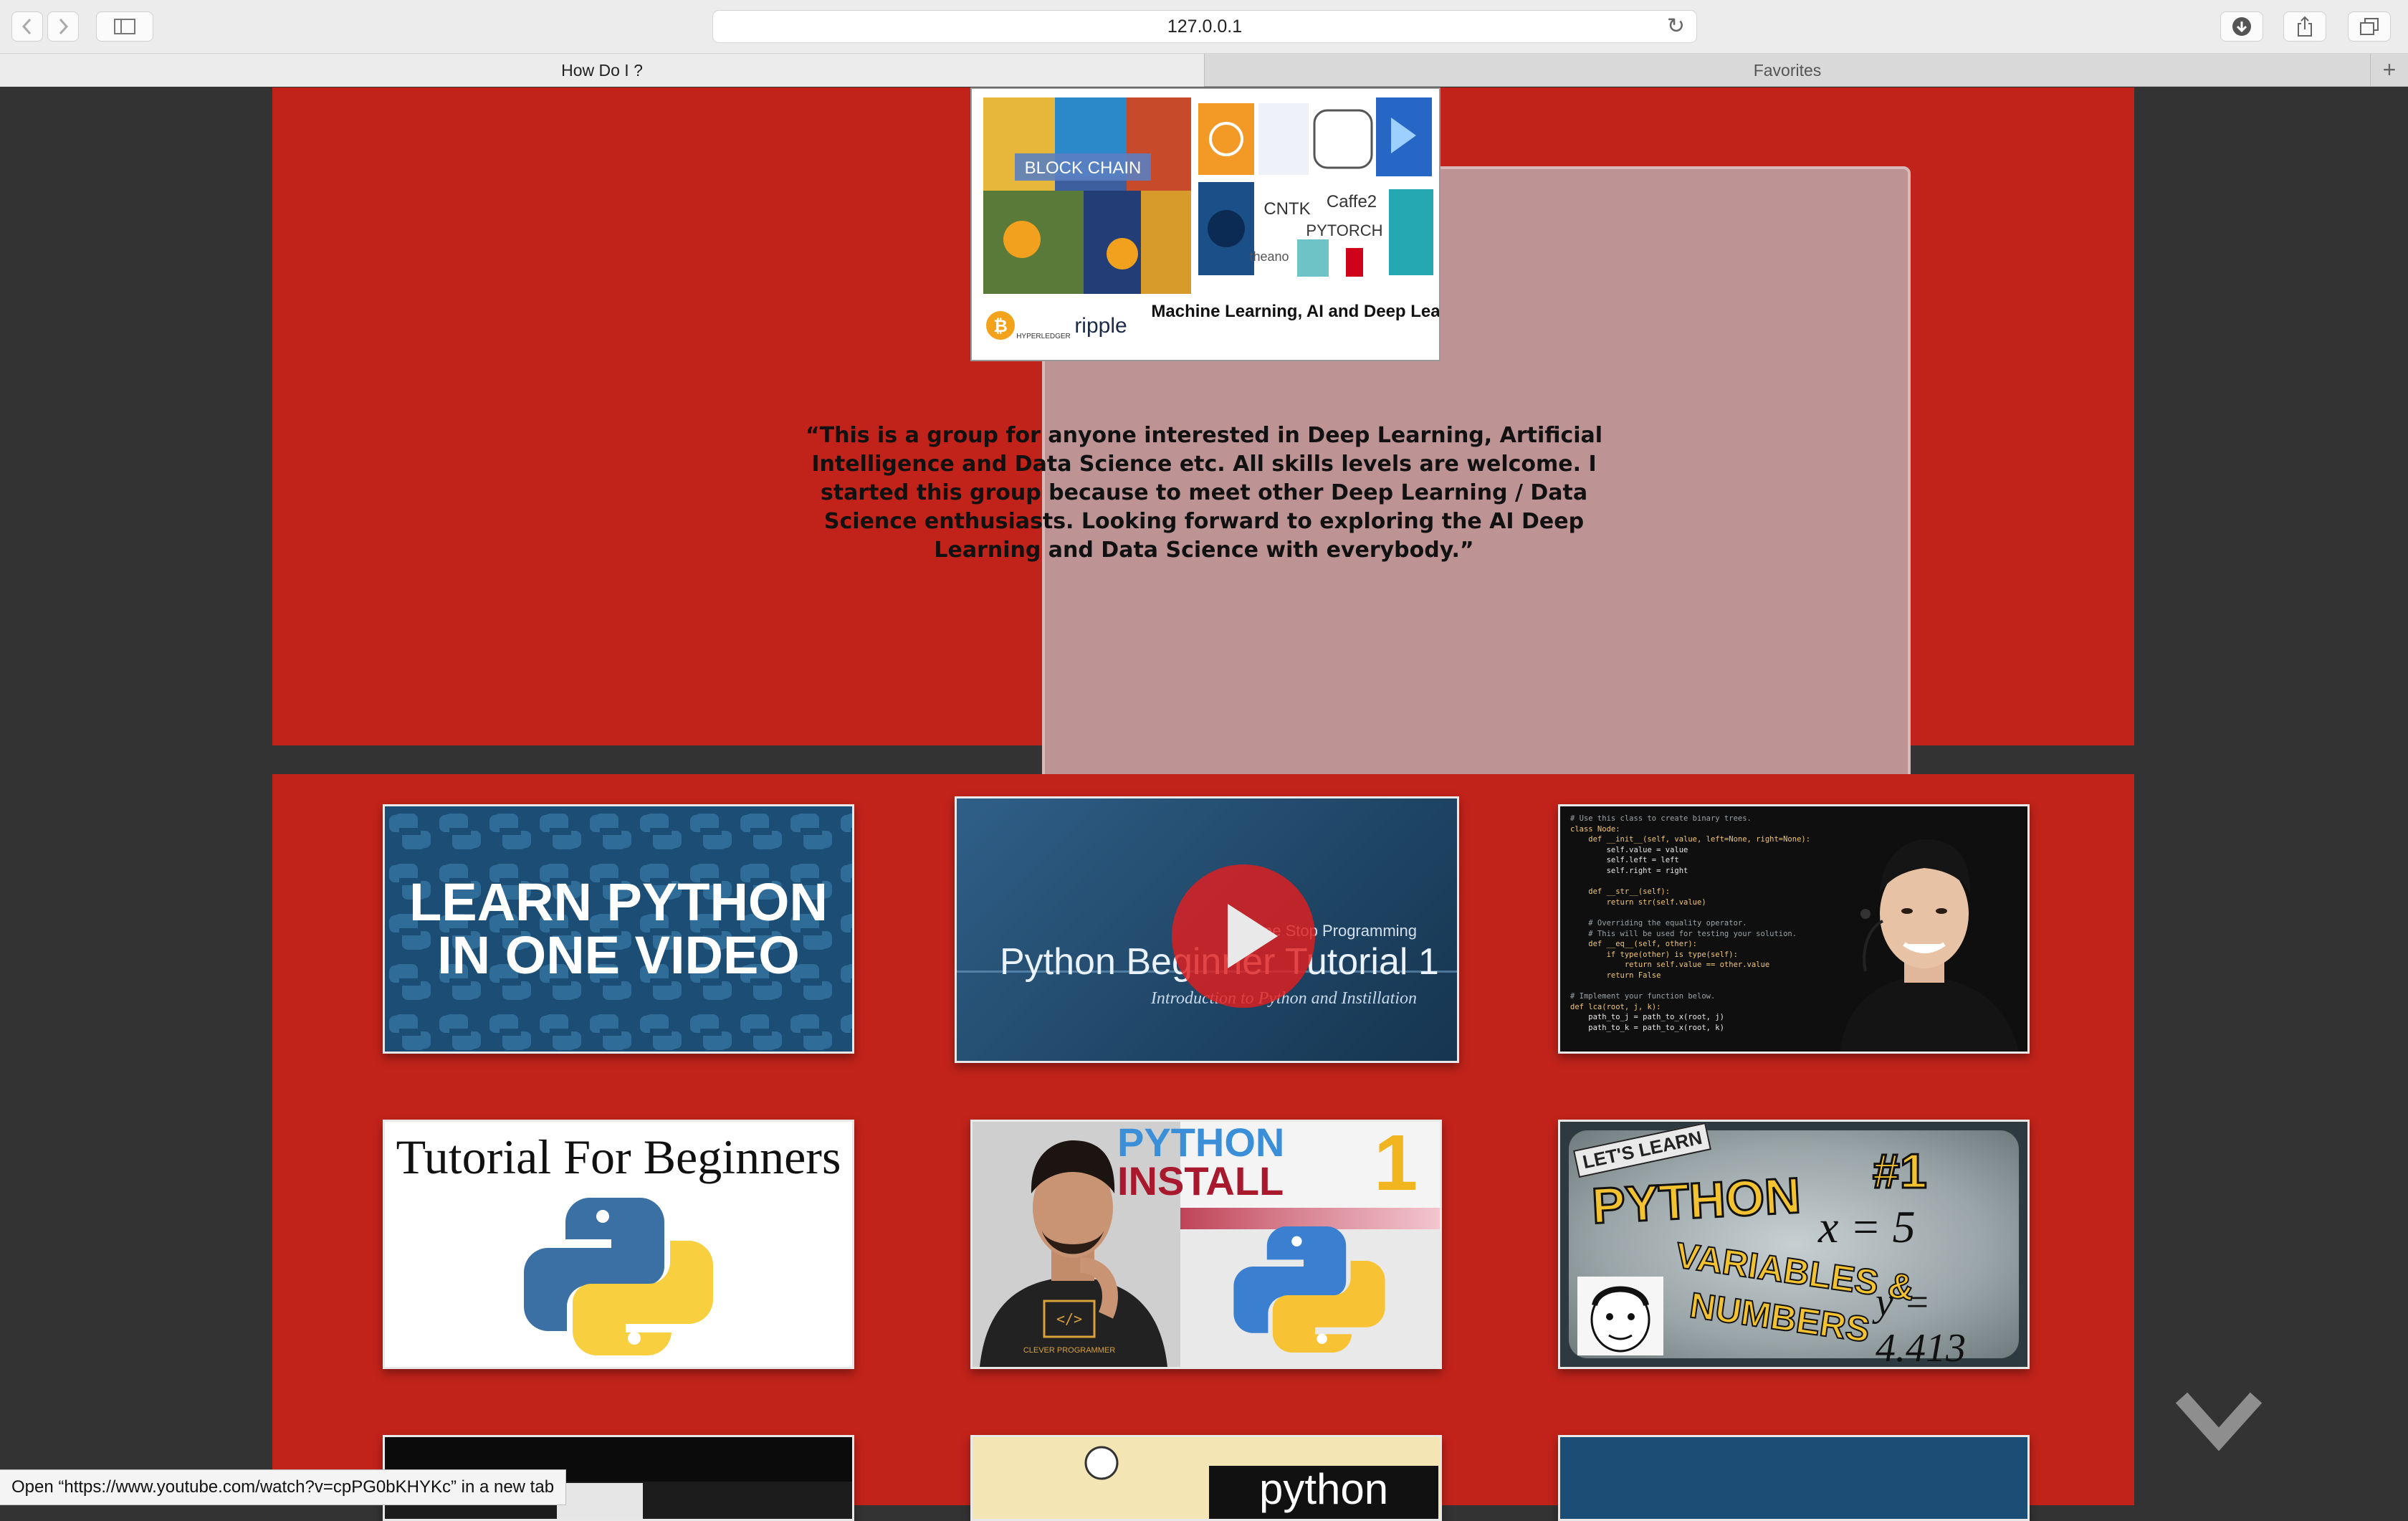  What do you see at coordinates (618, 902) in the screenshot?
I see `video-title-line1: LEARN PYTHON` at bounding box center [618, 902].